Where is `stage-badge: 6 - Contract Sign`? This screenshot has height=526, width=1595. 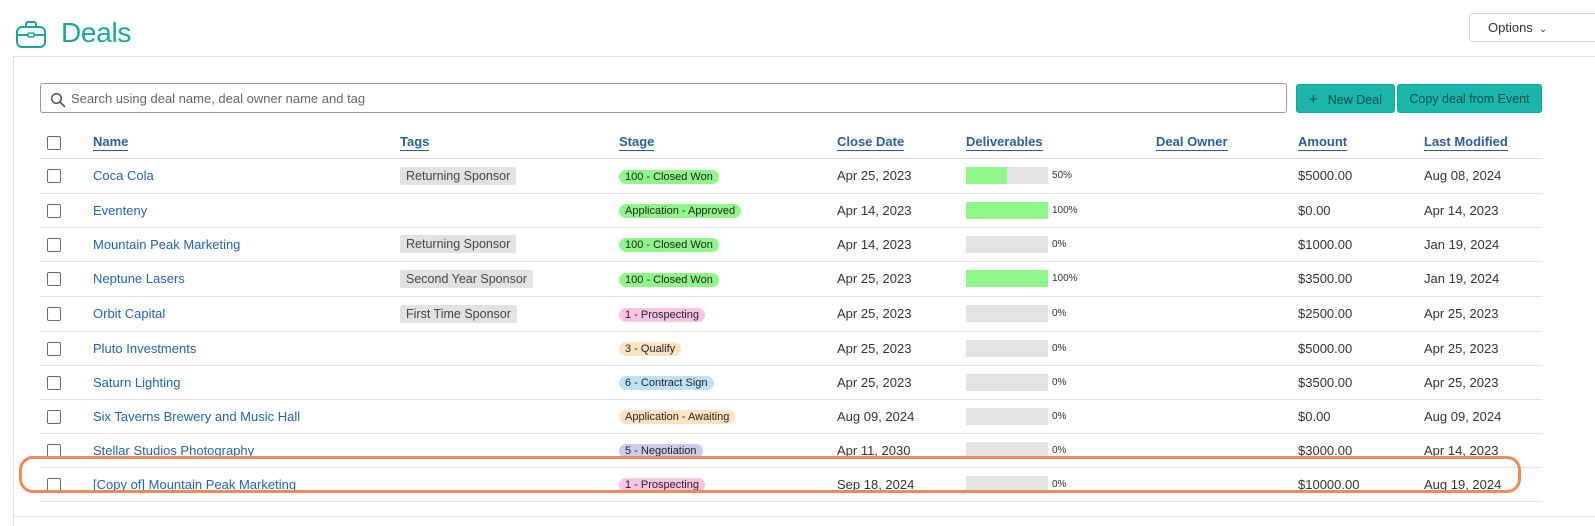
stage-badge: 6 - Contract Sign is located at coordinates (666, 383).